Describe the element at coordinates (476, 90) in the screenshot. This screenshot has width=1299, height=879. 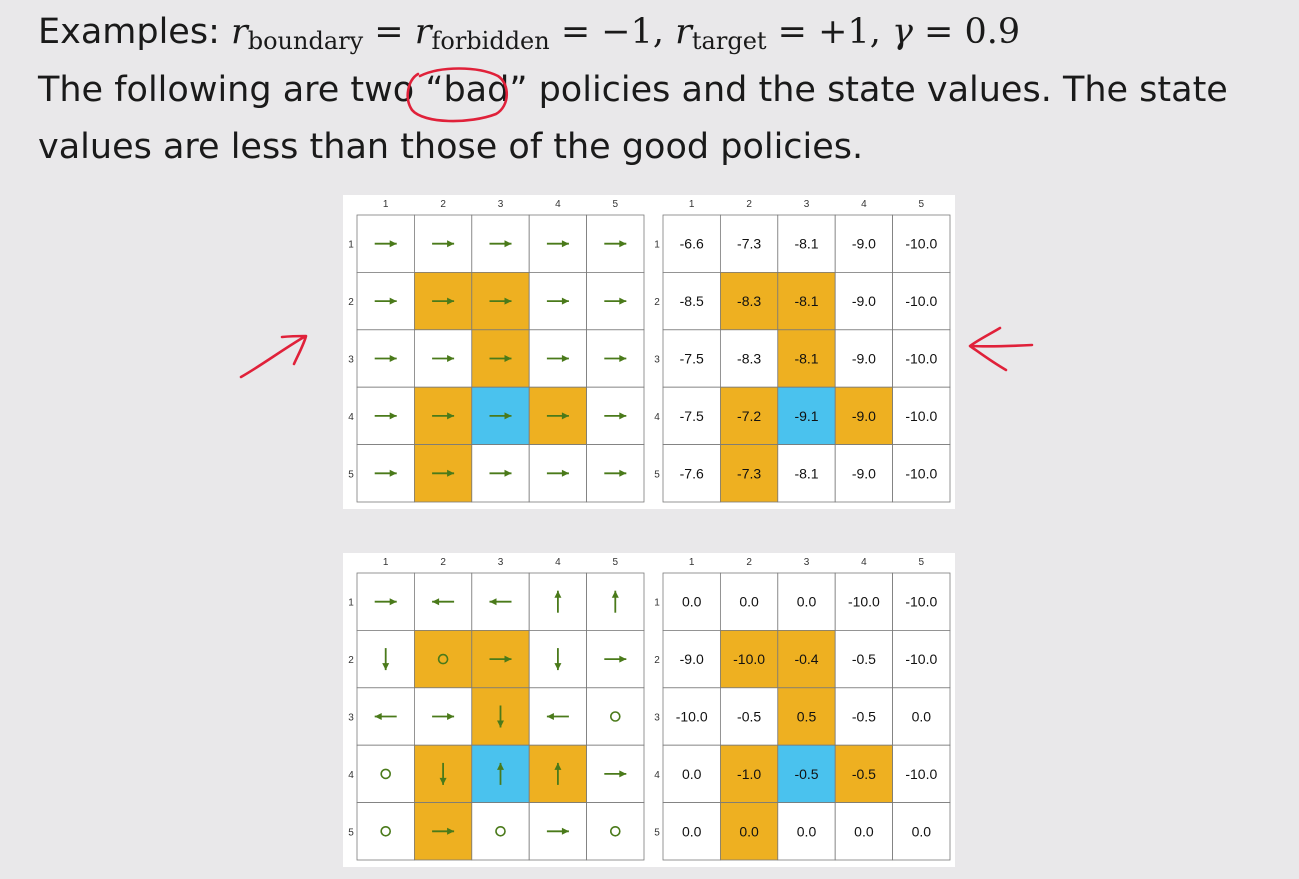
I see `bad-word: “bad”` at that location.